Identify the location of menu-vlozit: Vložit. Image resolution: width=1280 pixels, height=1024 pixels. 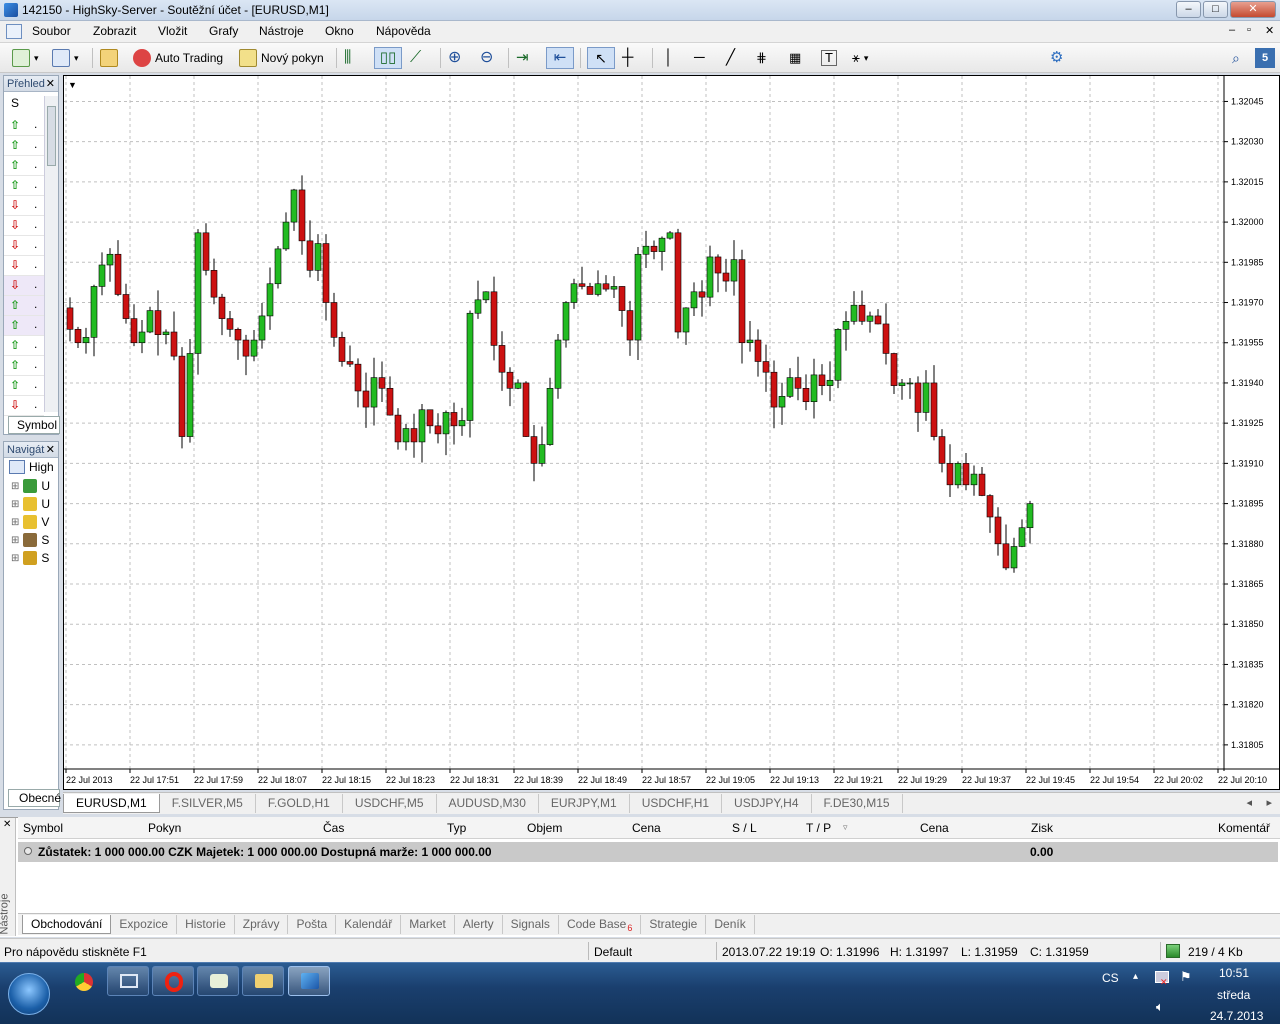
(172, 31).